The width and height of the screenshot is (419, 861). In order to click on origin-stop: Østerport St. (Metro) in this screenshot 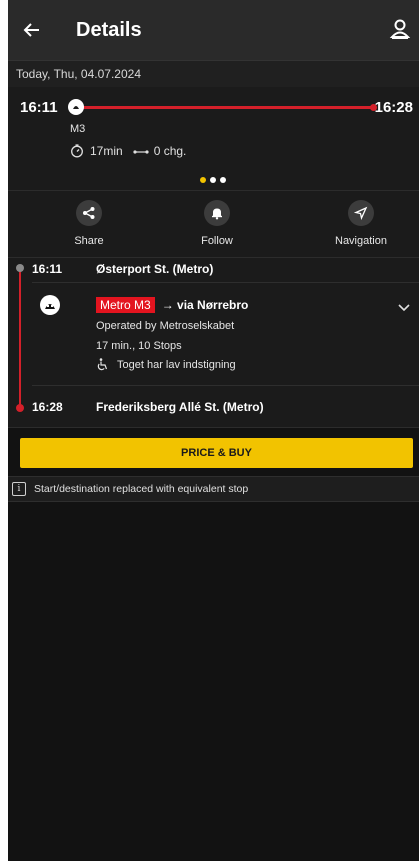, I will do `click(154, 269)`.